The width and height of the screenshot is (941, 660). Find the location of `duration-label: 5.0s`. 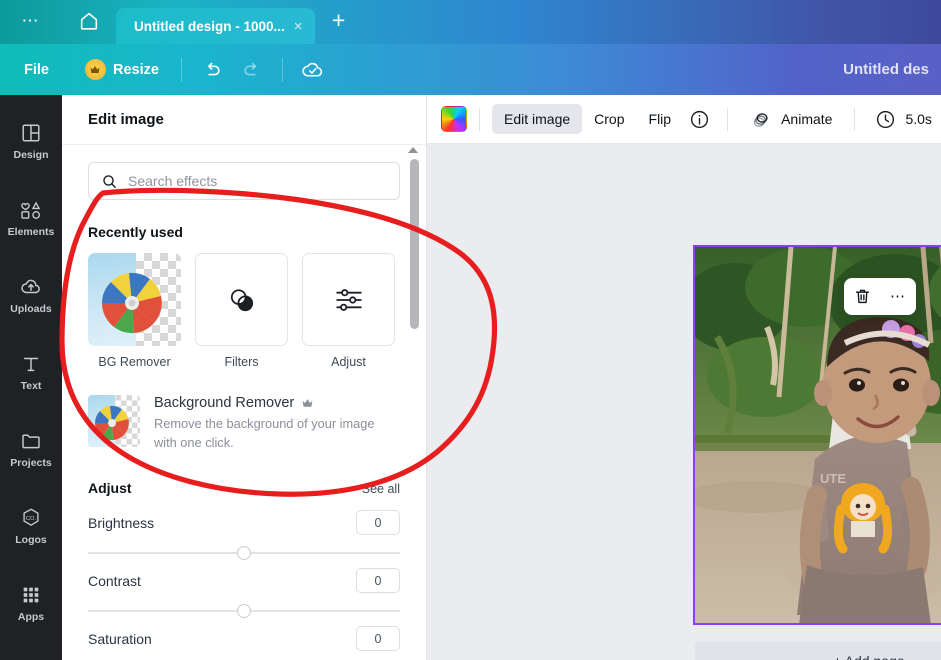

duration-label: 5.0s is located at coordinates (918, 119).